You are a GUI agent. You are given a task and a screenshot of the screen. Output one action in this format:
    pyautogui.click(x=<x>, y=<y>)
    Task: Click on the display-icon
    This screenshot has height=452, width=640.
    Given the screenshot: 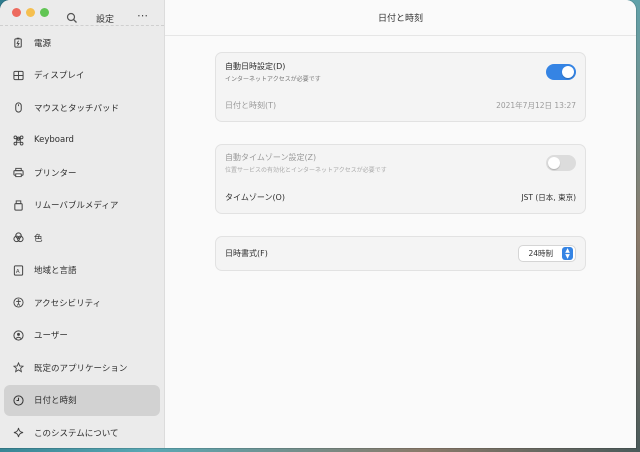 What is the action you would take?
    pyautogui.click(x=18, y=75)
    